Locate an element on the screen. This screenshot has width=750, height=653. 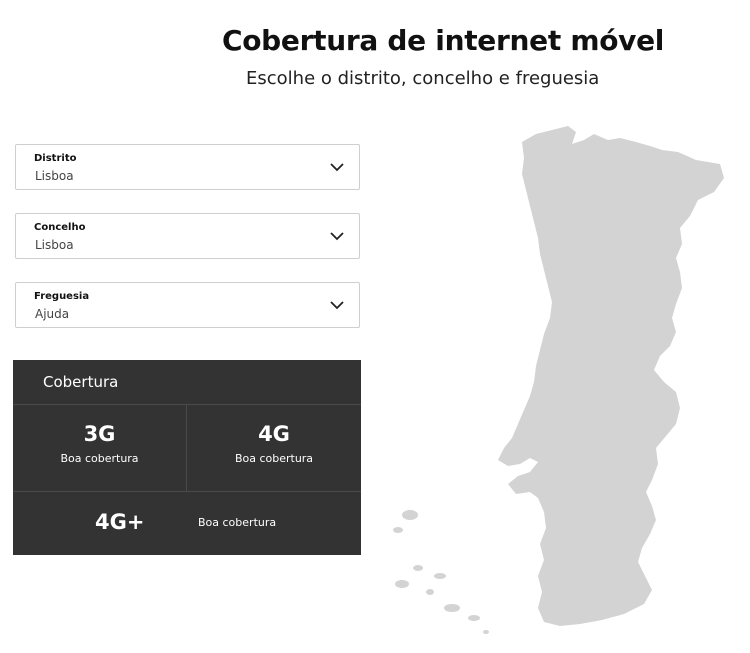
concelho-value: Lisboa is located at coordinates (54, 245).